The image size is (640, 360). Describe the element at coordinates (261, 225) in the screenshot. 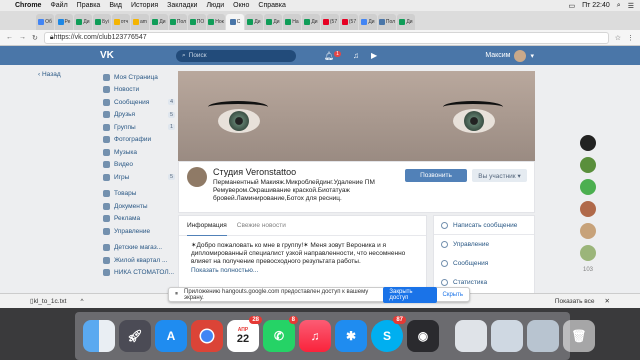

I see `tab-news: Свежие новости` at that location.